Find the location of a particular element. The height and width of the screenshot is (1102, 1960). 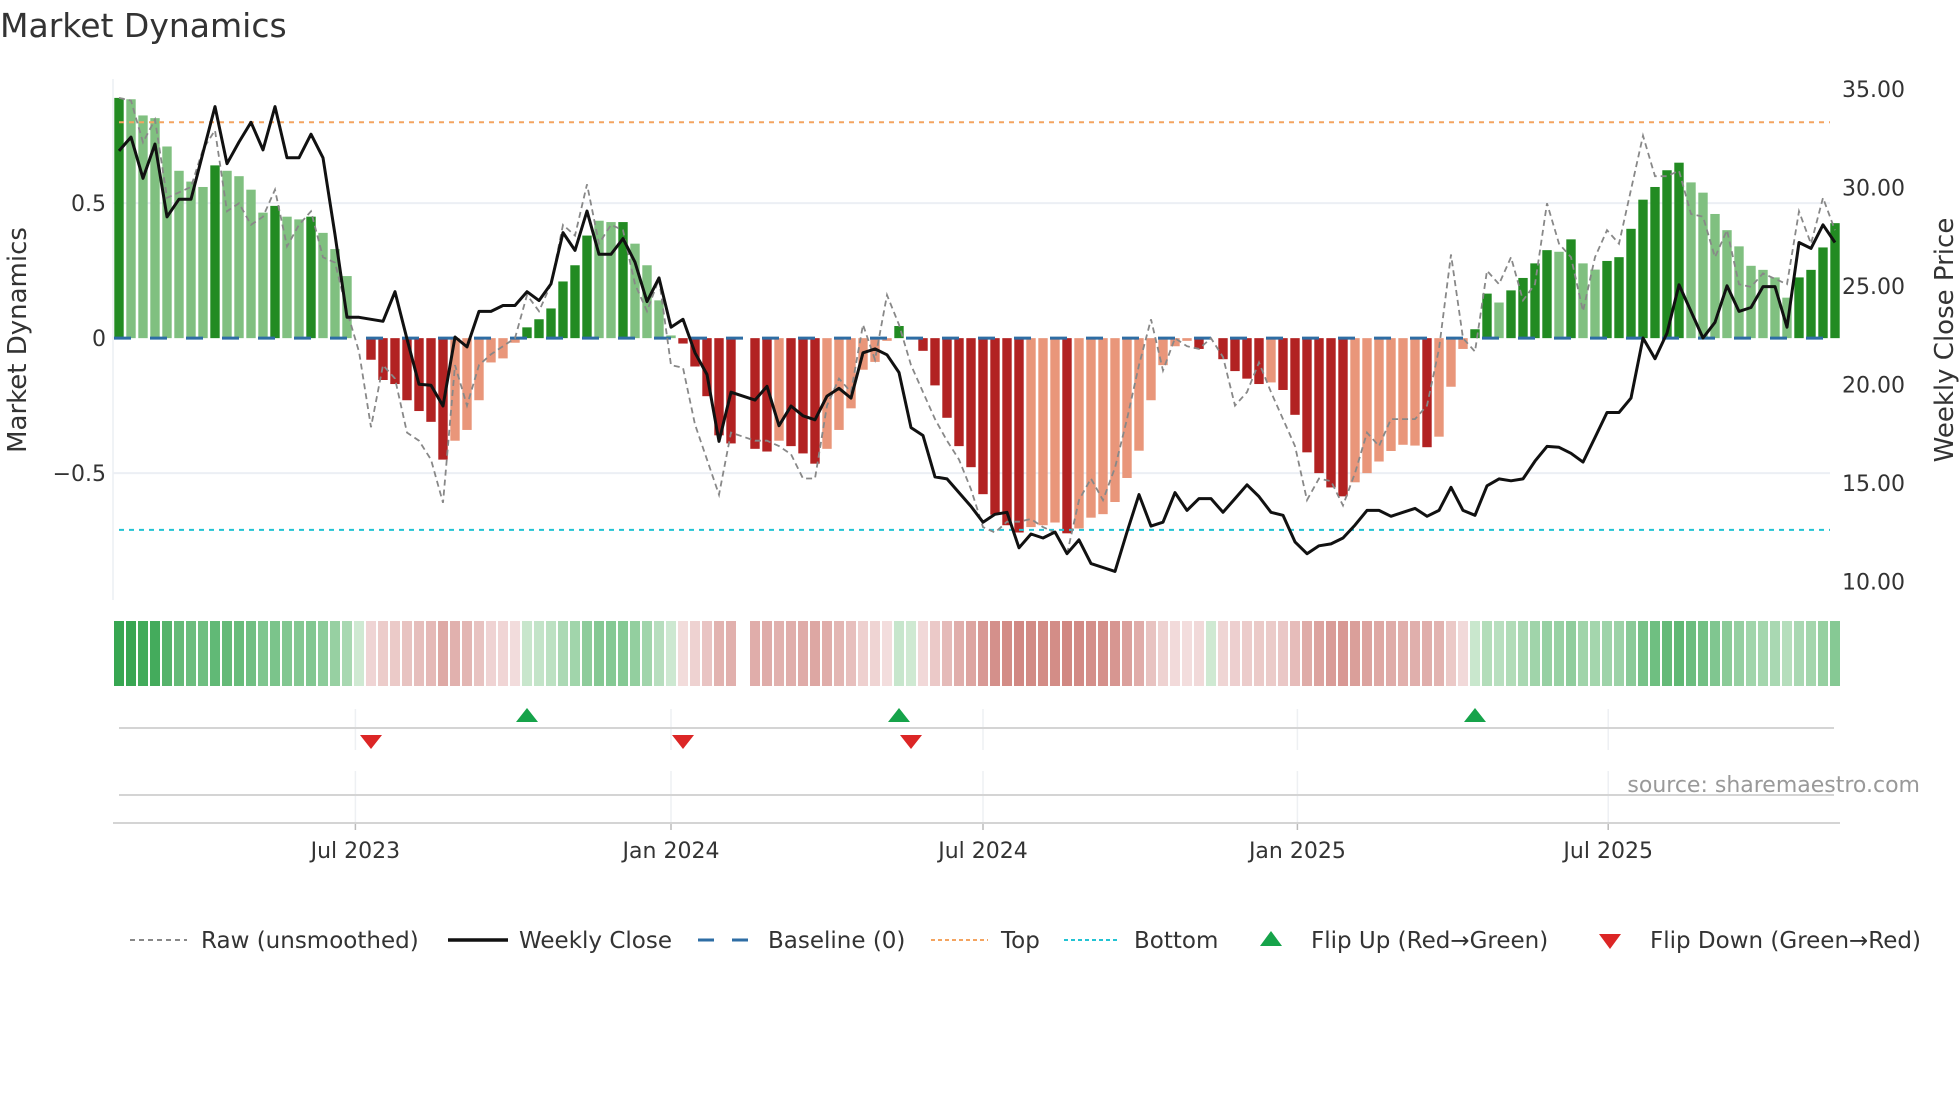

y2-tick-label: 10.00 is located at coordinates (1873, 582).